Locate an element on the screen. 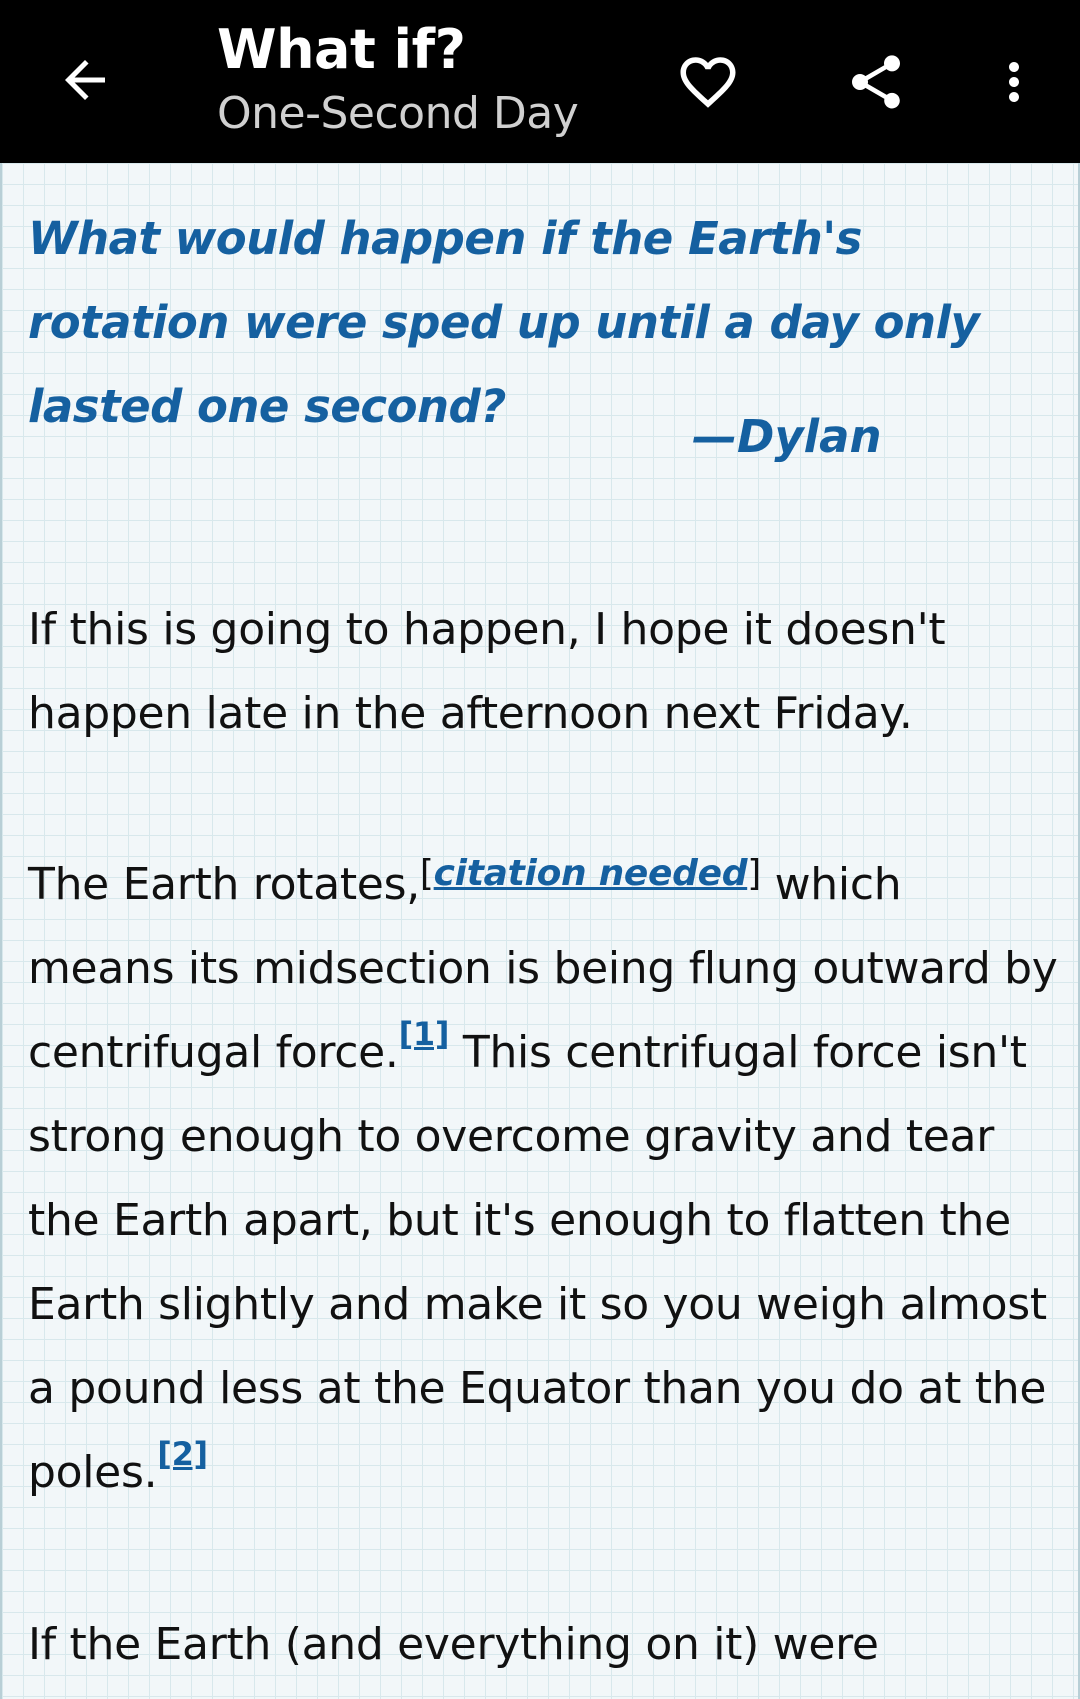 This screenshot has height=1699, width=1080. paragraph-3: If the Earth (and everything on it) were is located at coordinates (453, 1644).